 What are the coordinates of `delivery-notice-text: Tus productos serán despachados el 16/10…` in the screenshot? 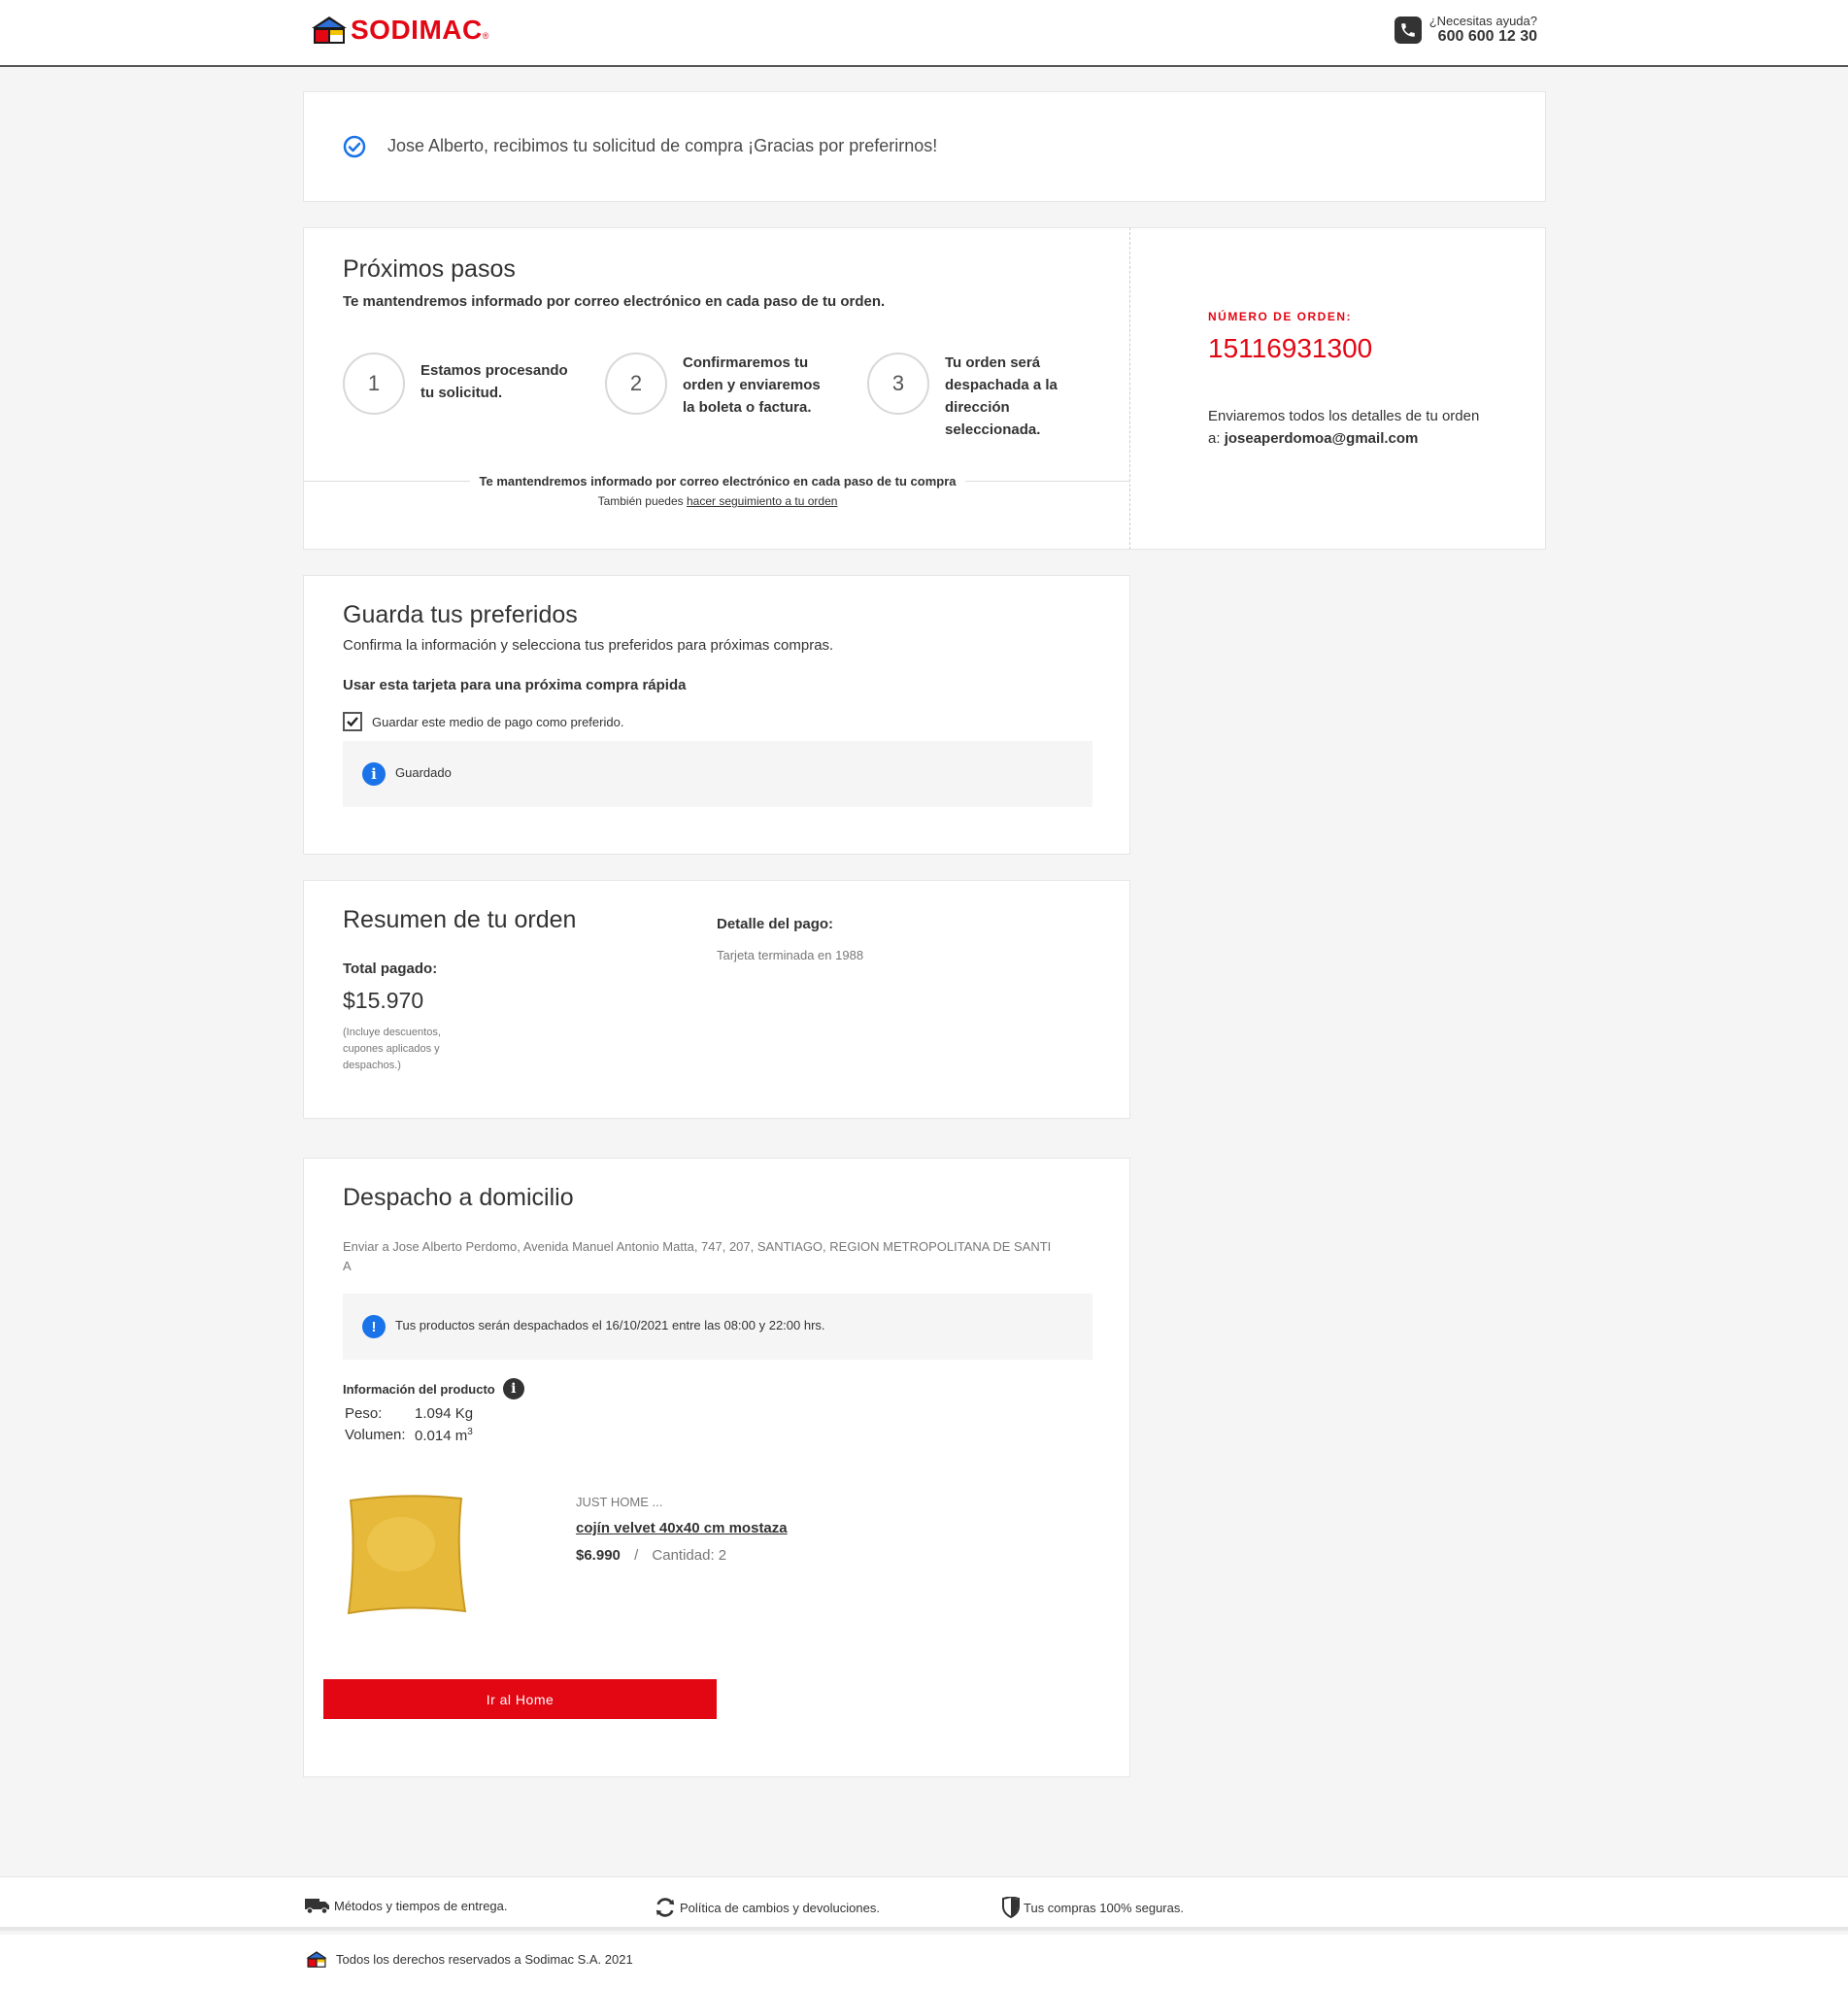 It's located at (610, 1325).